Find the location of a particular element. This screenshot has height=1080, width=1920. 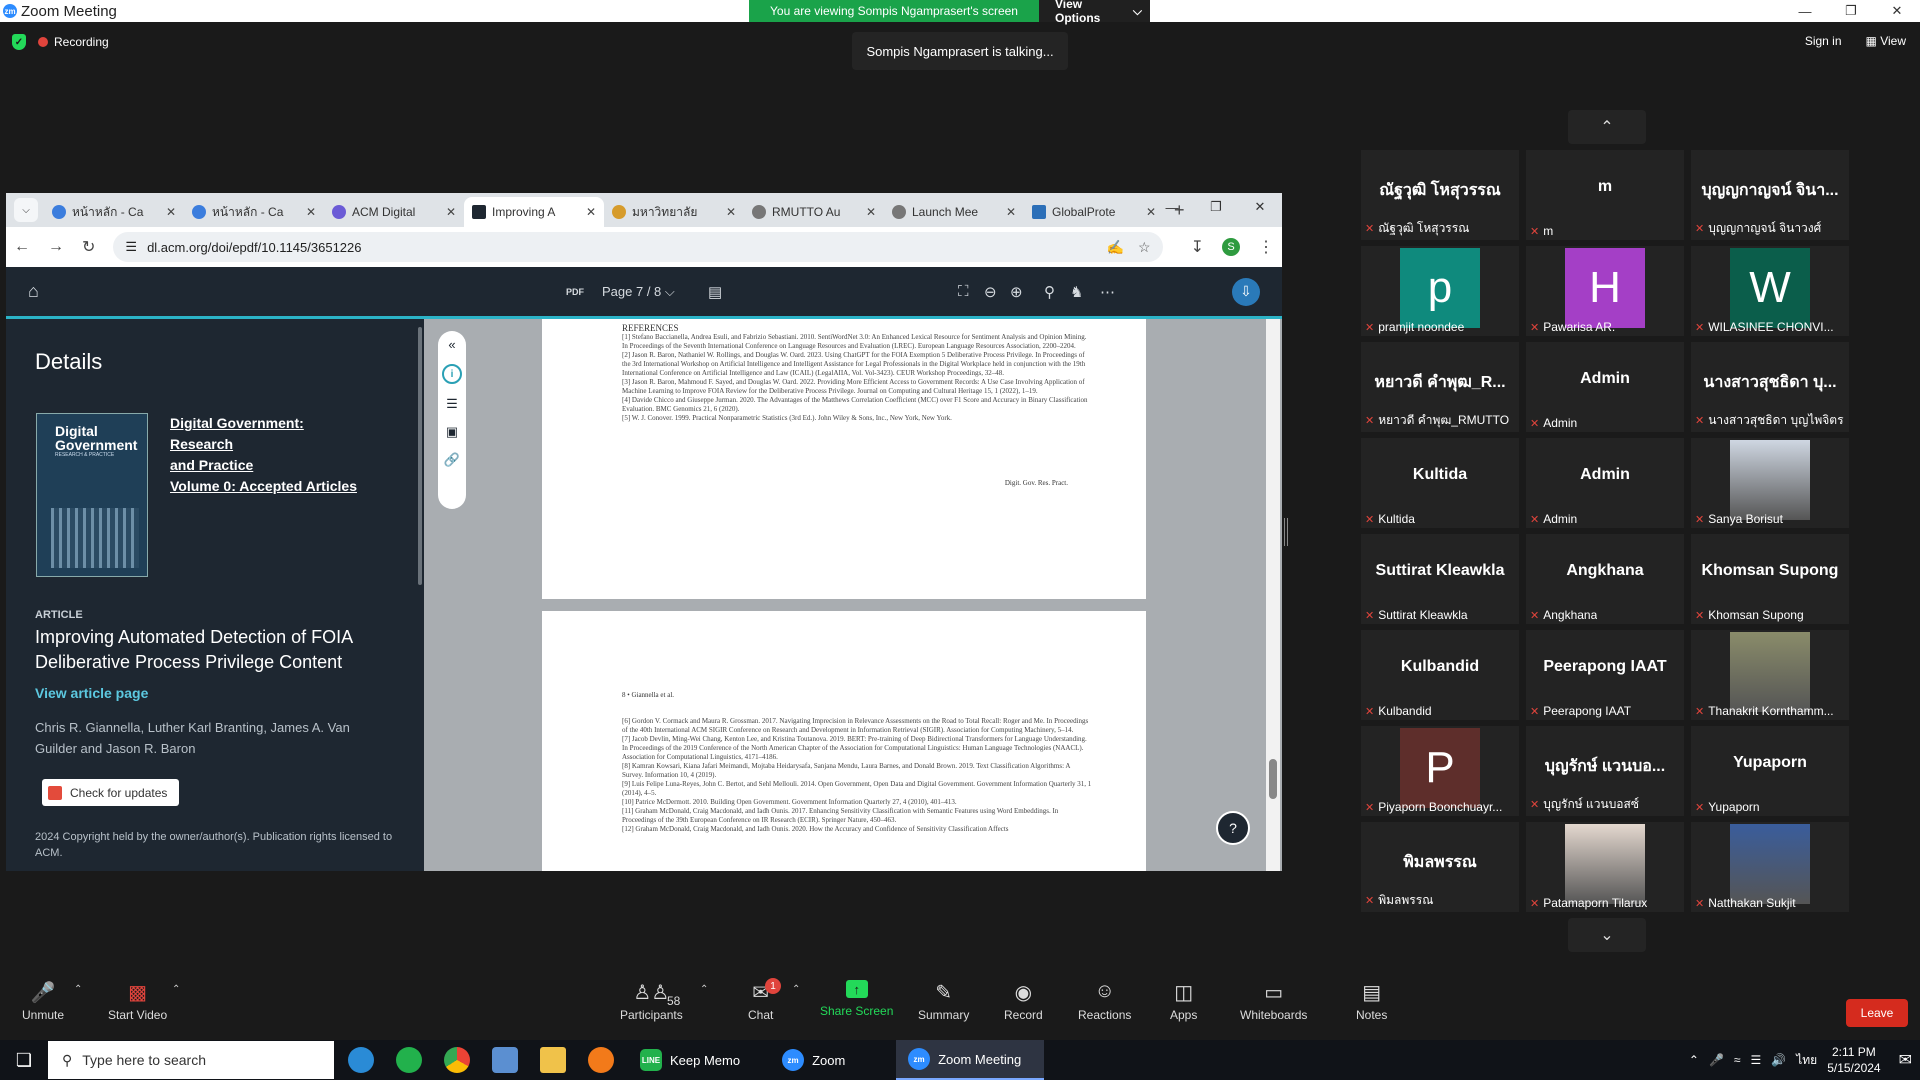

participant-tile: บุญญกาญจน์ จินา... ✕ บุญญกาญจน์ จินาวงศ์ is located at coordinates (1770, 195).